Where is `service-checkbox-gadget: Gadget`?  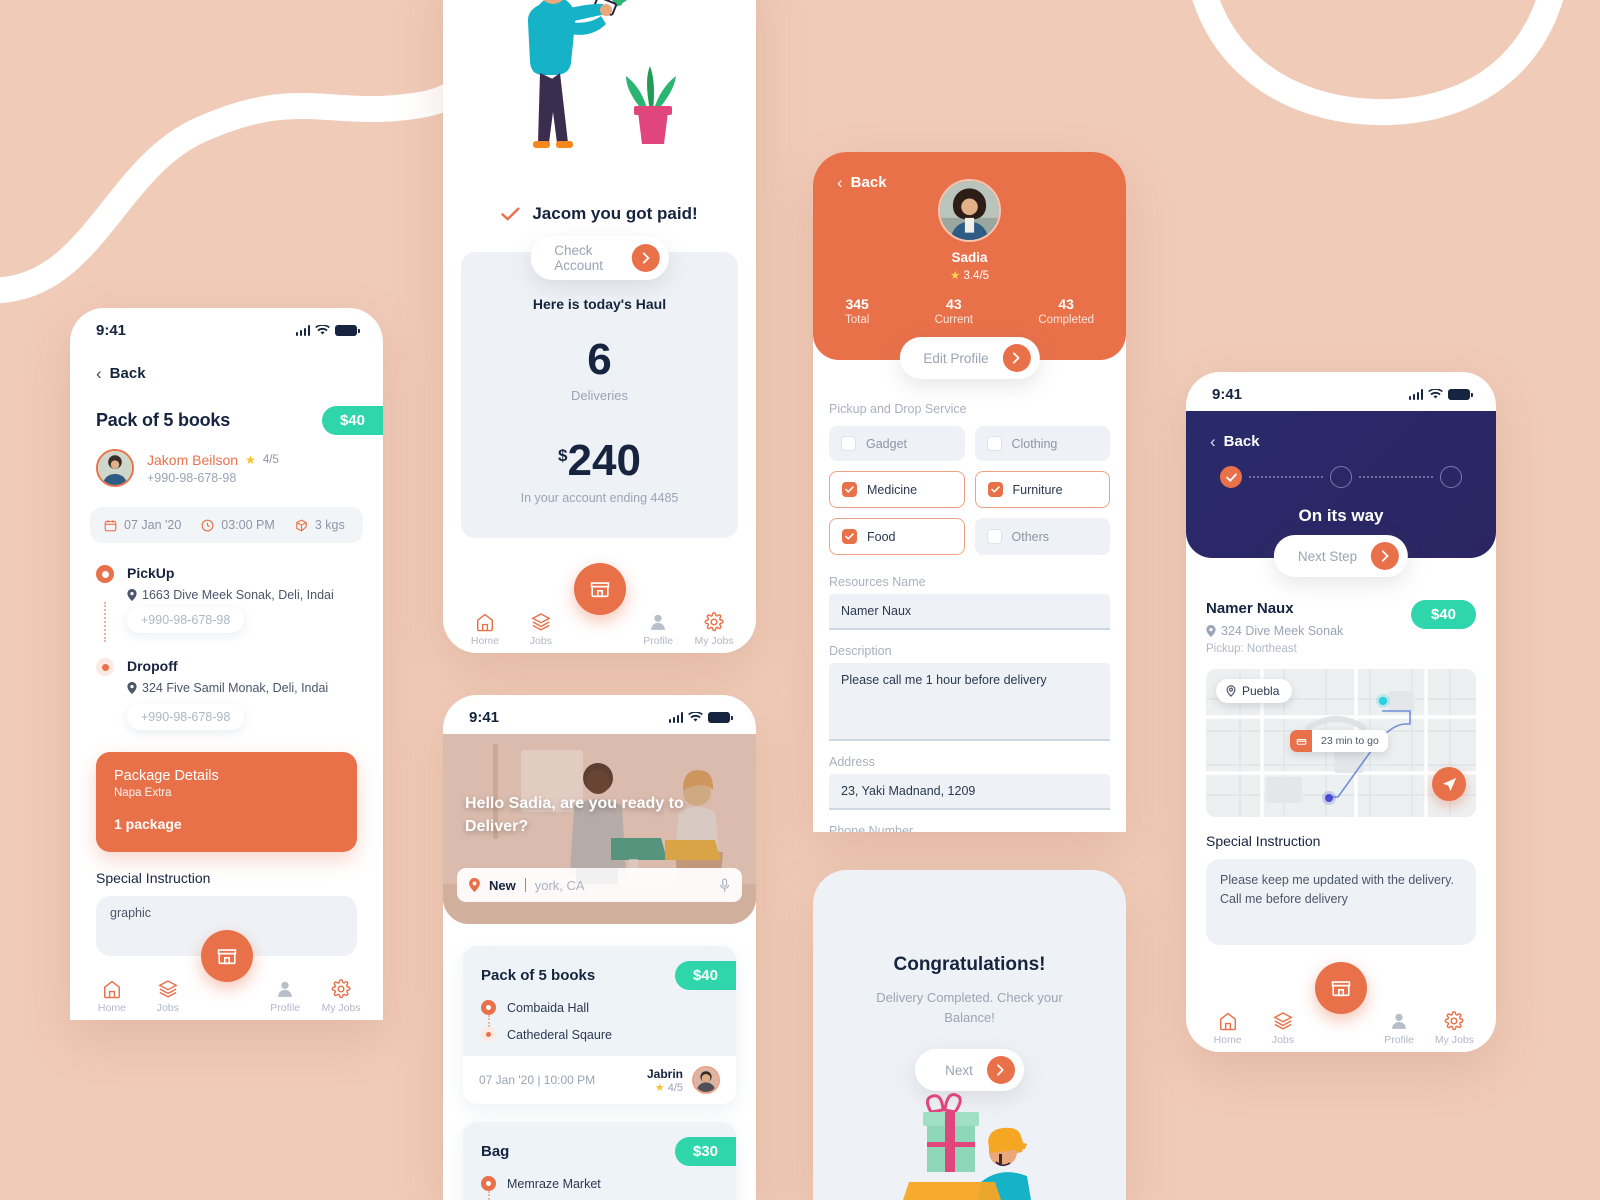 service-checkbox-gadget: Gadget is located at coordinates (897, 443).